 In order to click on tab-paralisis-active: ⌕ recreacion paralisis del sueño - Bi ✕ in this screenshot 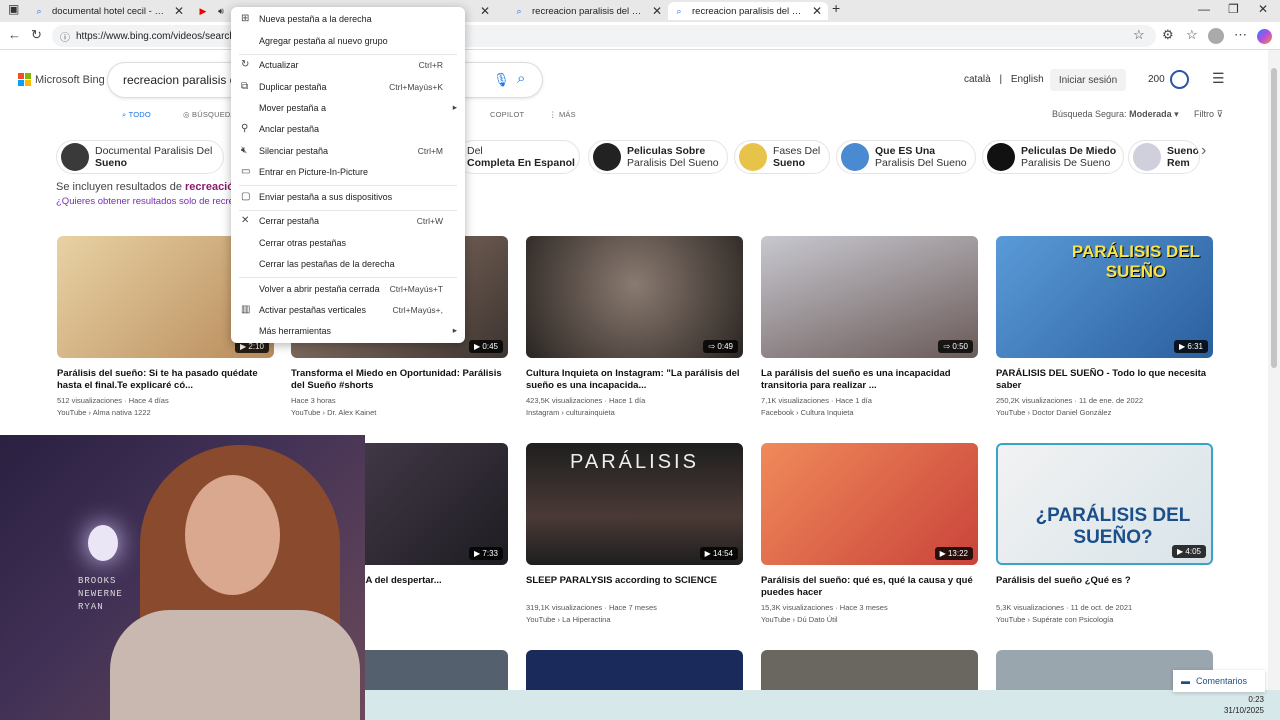, I will do `click(748, 11)`.